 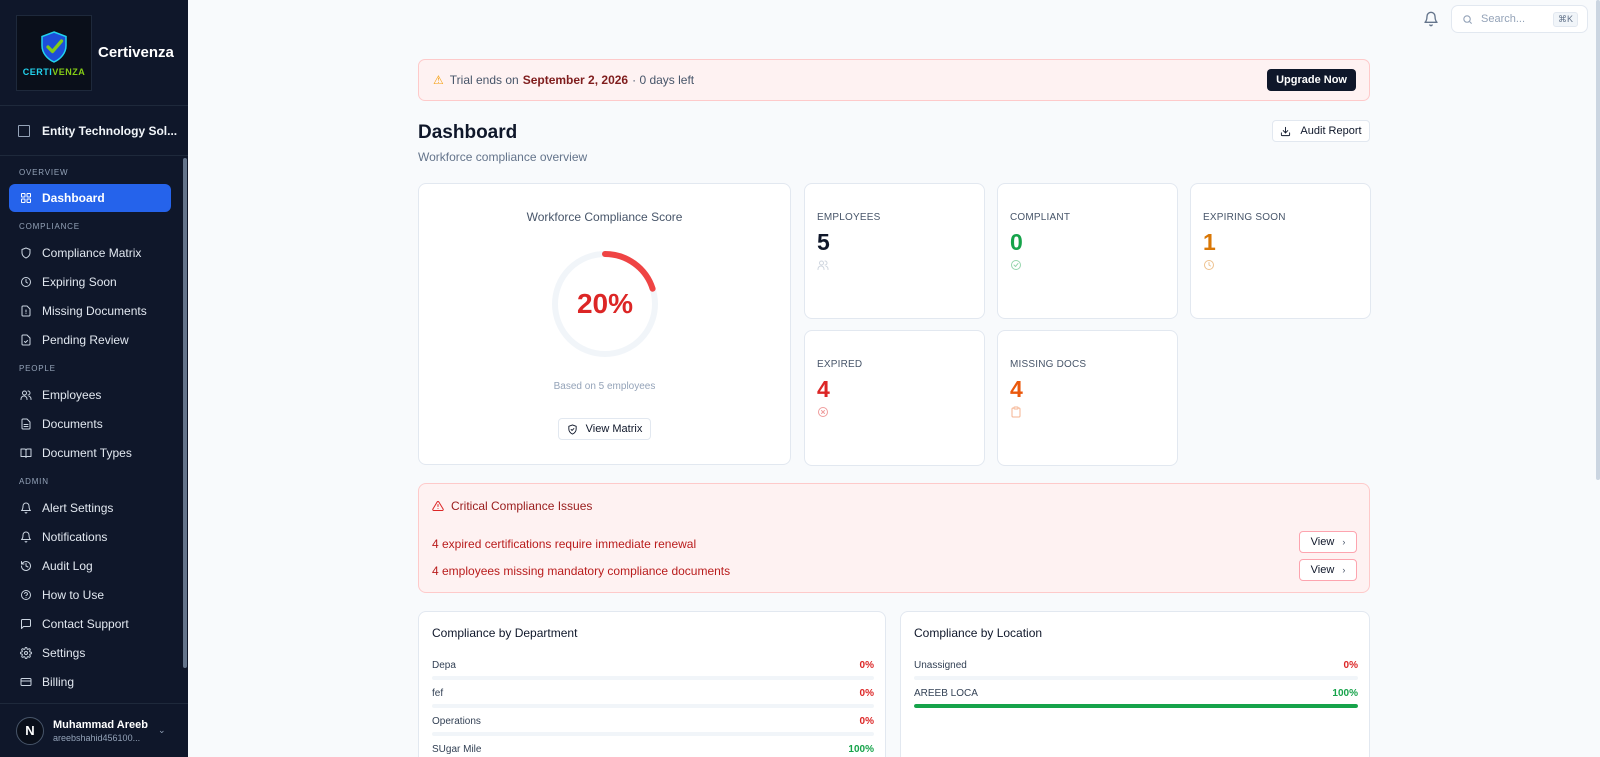 I want to click on sidebar-item-missing-documents: Missing Documents, so click(x=90, y=310).